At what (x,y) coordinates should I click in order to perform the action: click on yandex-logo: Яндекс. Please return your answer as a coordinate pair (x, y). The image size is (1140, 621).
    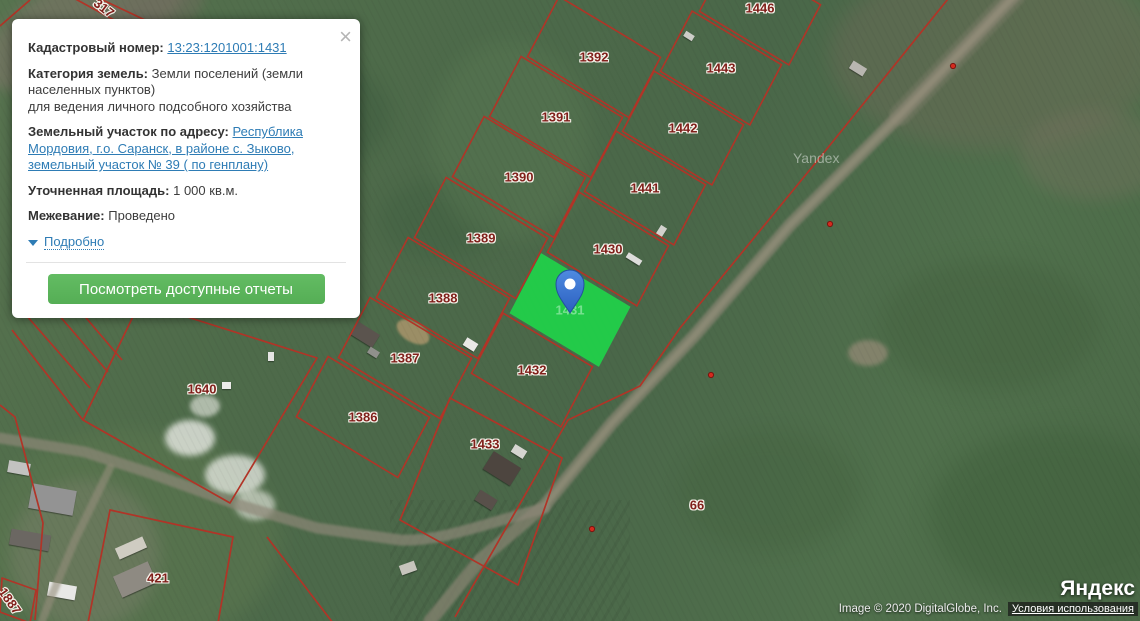
    Looking at the image, I should click on (1097, 589).